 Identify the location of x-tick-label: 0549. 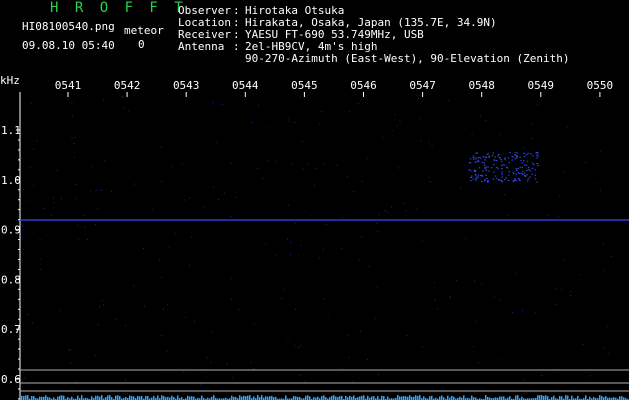
(541, 85).